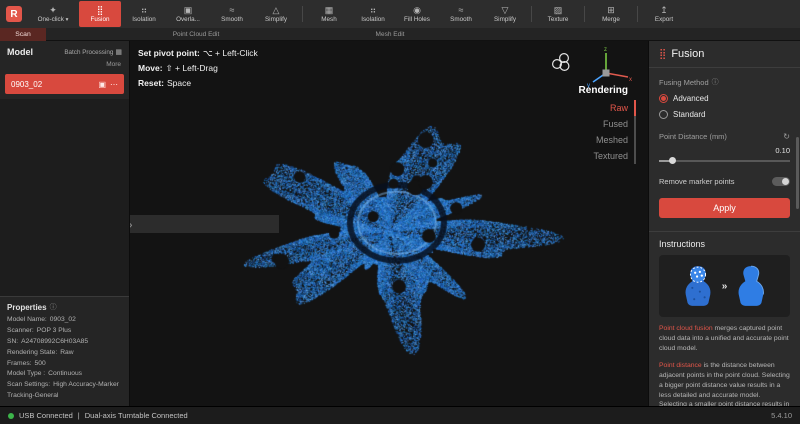  Describe the element at coordinates (724, 114) in the screenshot. I see `radio-standard: Standard` at that location.